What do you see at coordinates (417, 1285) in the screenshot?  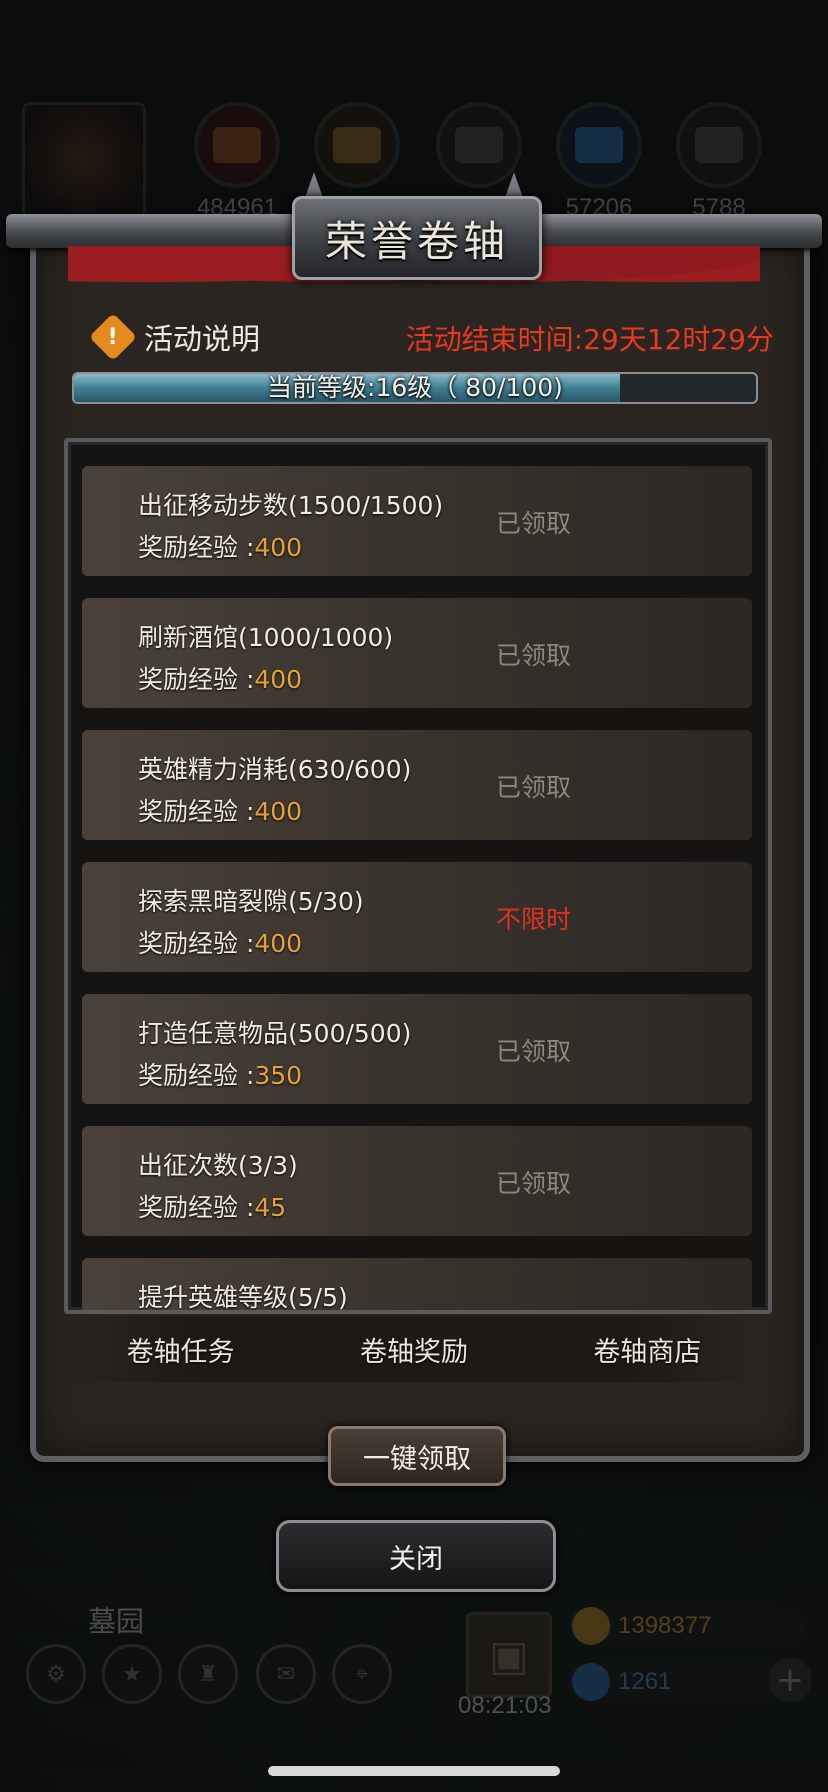 I see `task-row: 提升英雄等级(5/5)` at bounding box center [417, 1285].